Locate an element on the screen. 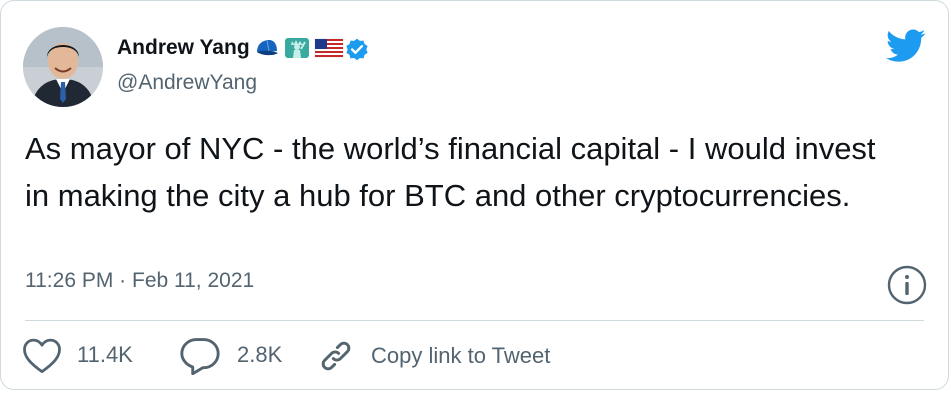  author-handle: @AndrewYang is located at coordinates (187, 83).